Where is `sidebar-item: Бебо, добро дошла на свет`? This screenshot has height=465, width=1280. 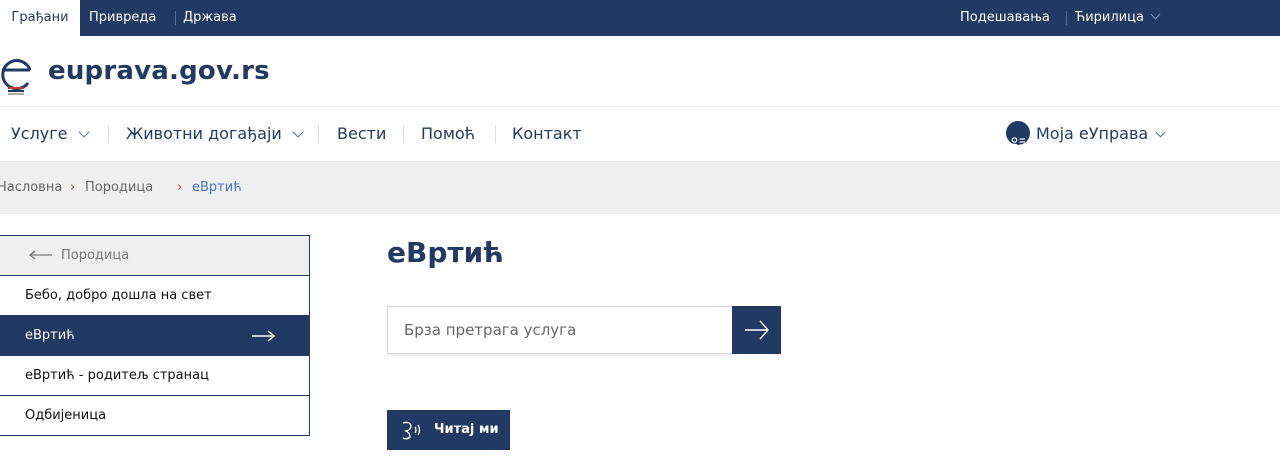 sidebar-item: Бебо, добро дошла на свет is located at coordinates (154, 296).